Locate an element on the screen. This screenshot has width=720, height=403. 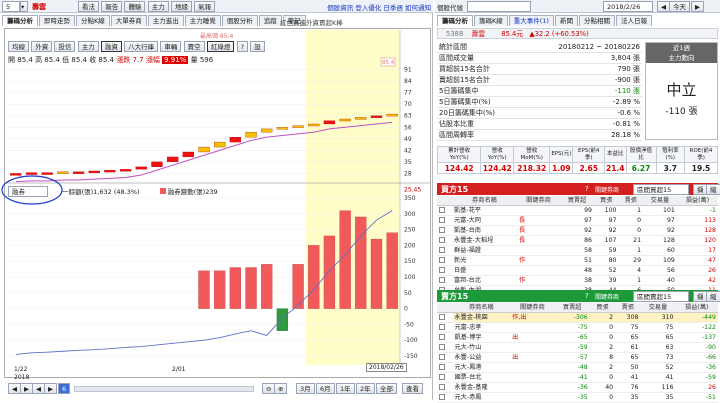
sell-help-icon: ? is located at coordinates (587, 296).